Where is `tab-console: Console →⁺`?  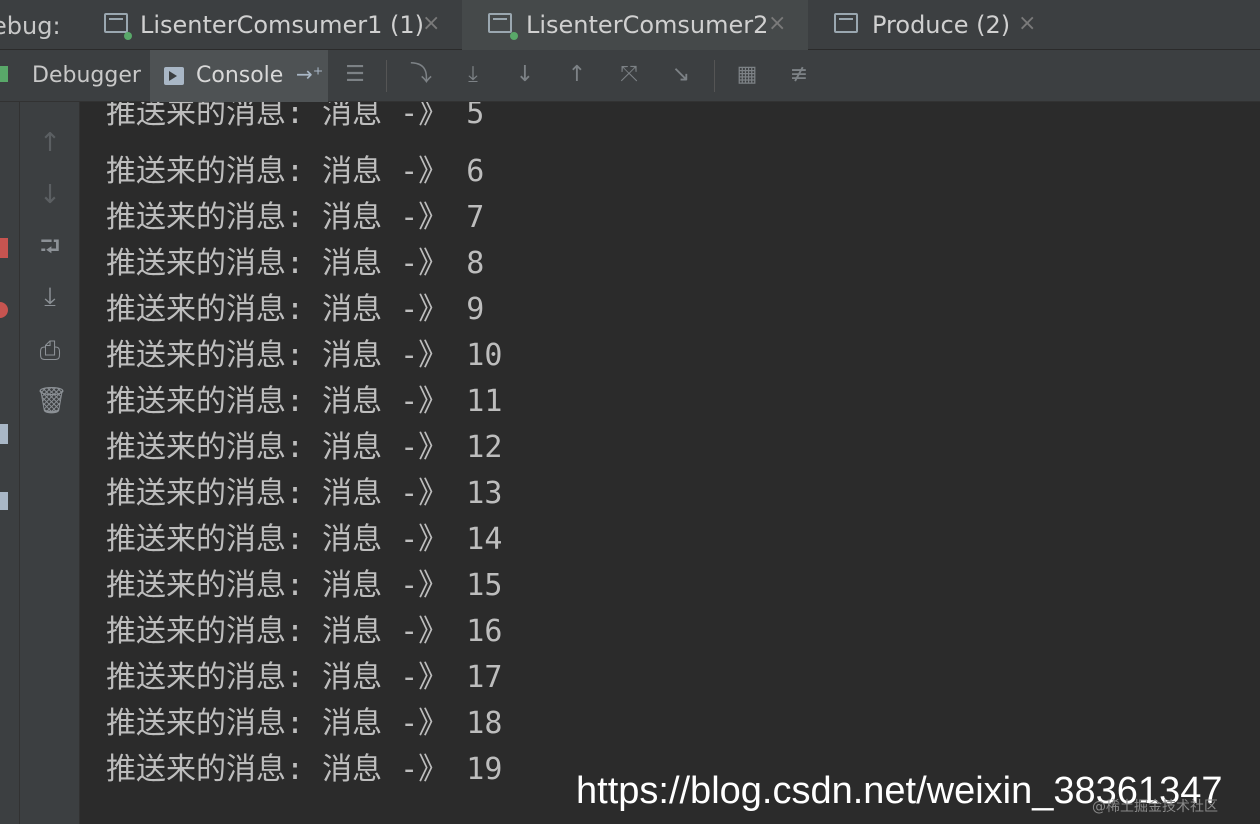 tab-console: Console →⁺ is located at coordinates (239, 76).